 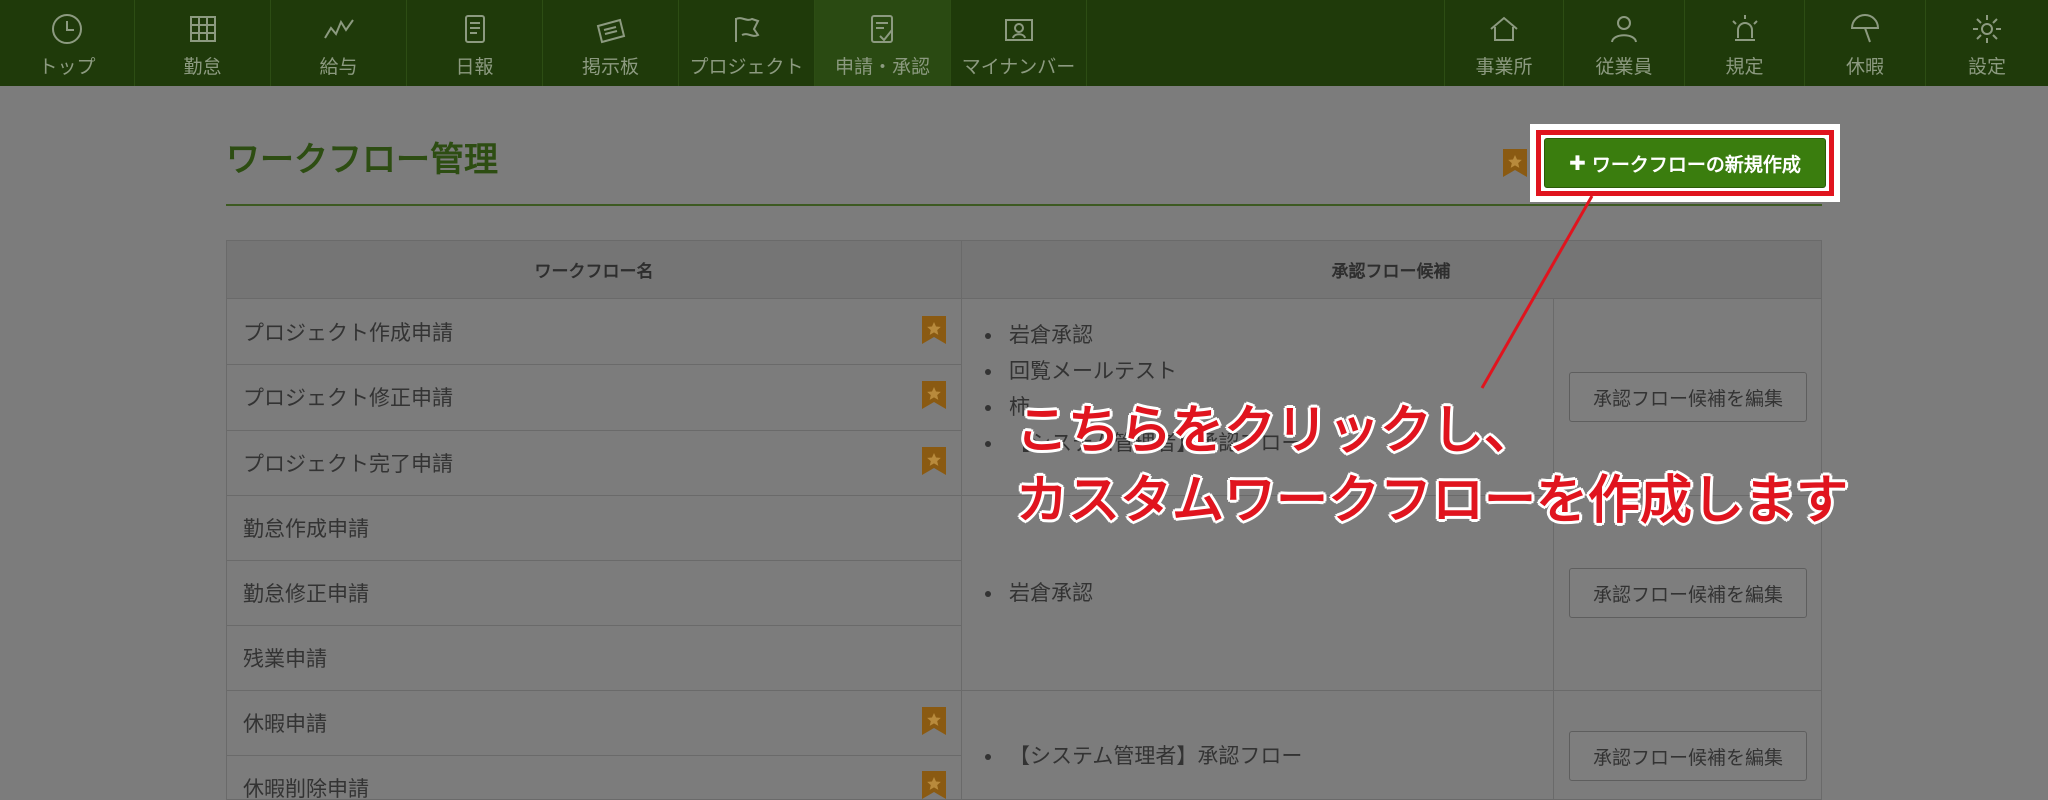 I want to click on create-workflow-button: ✚ ワークフローの新規作成, so click(x=1685, y=163).